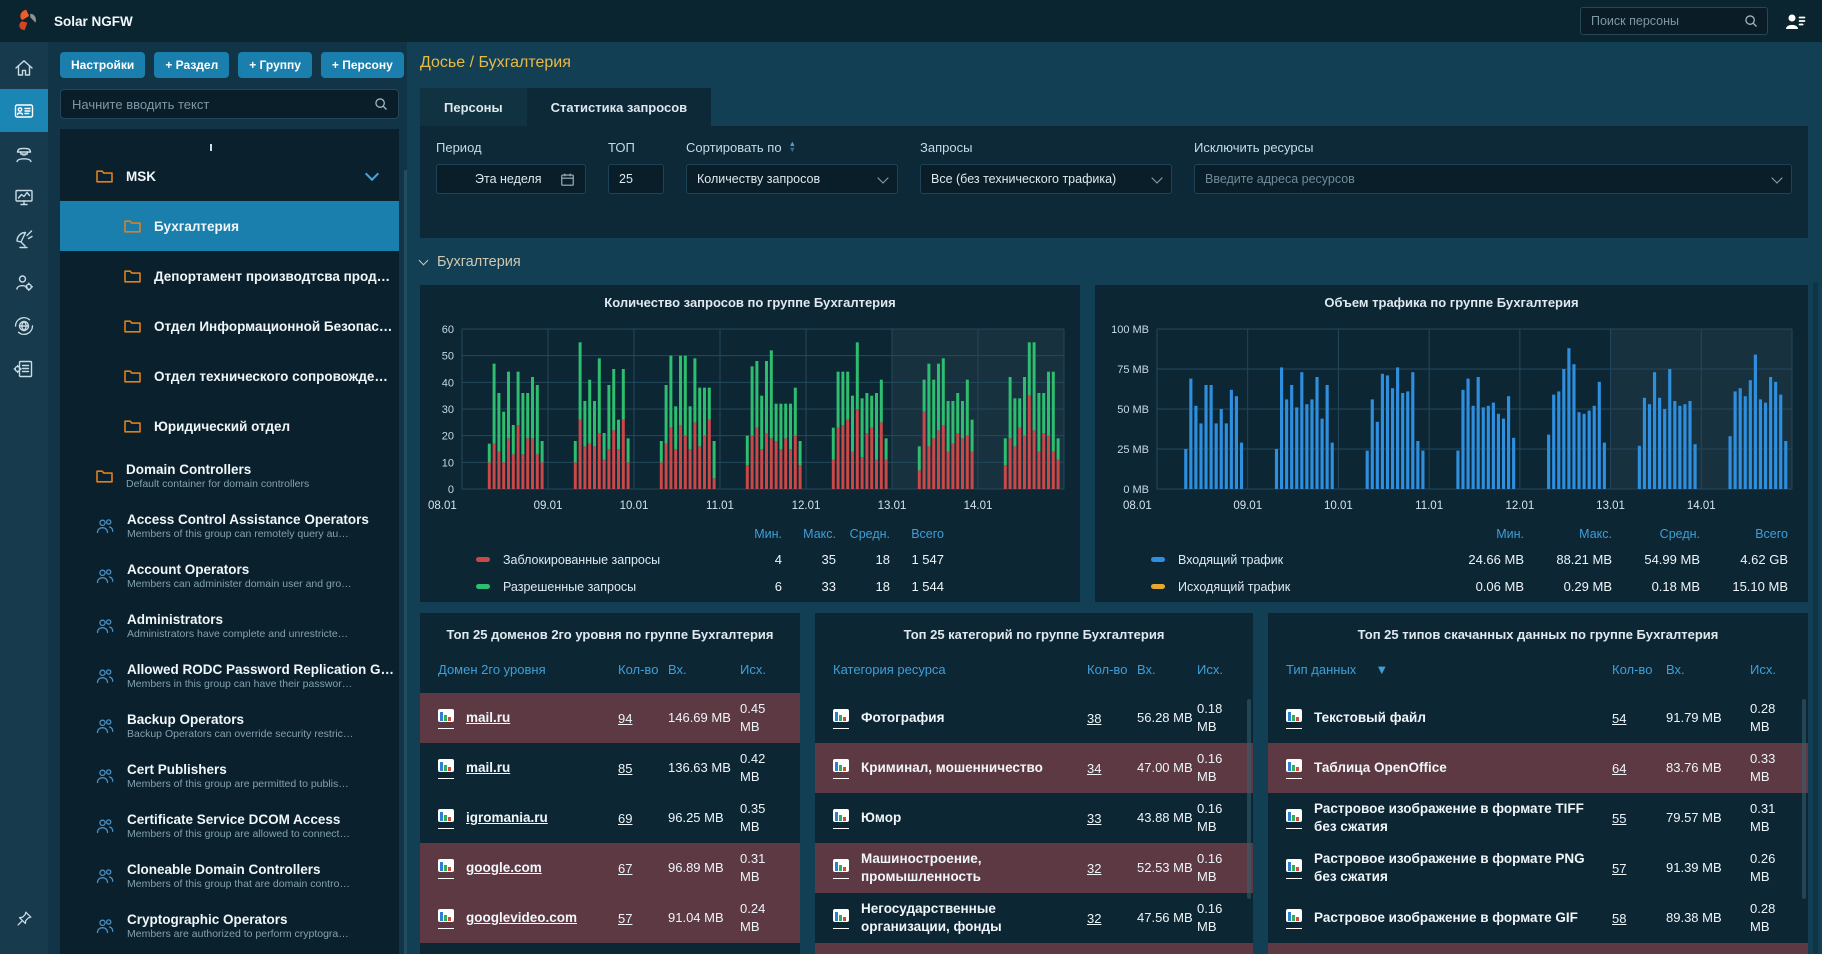 Image resolution: width=1822 pixels, height=954 pixels. Describe the element at coordinates (619, 107) in the screenshot. I see `tab-request-statistics: Статистика запросов` at that location.